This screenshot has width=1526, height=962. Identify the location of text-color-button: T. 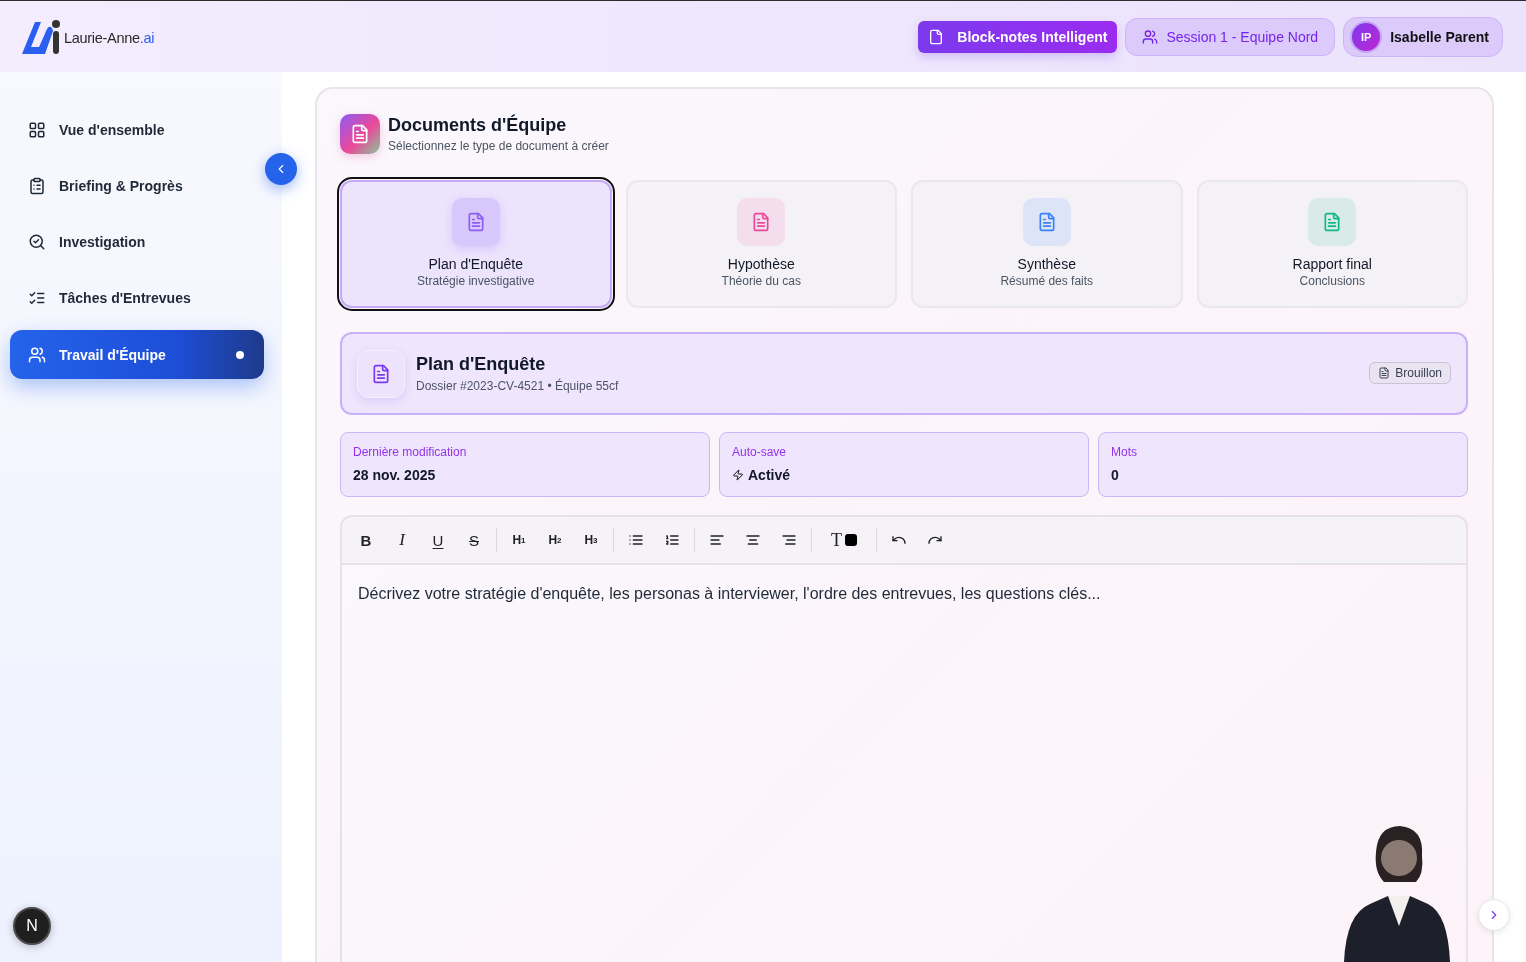
(844, 540).